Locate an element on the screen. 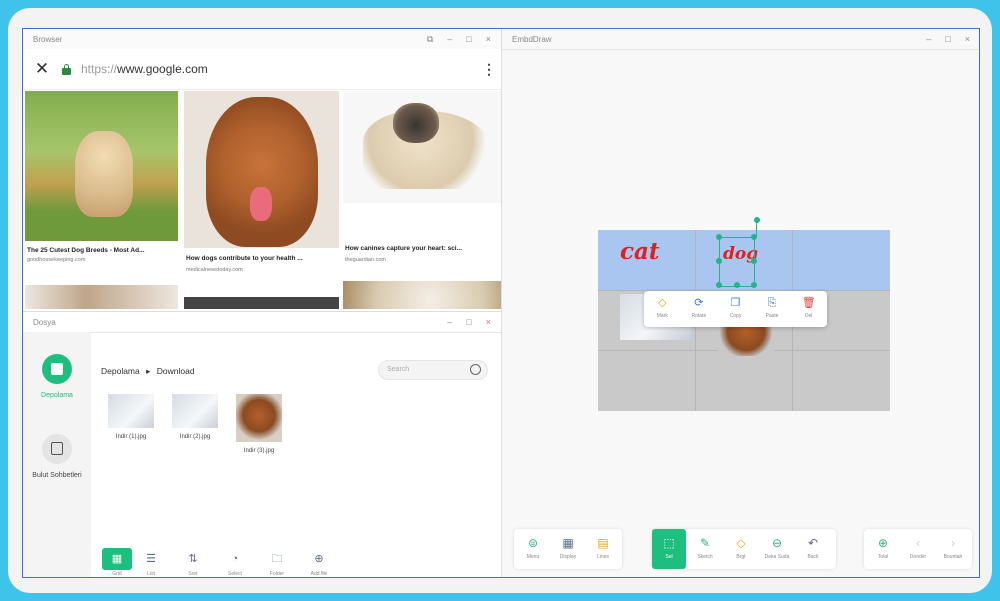 The width and height of the screenshot is (1000, 601). menu-label: Rotate is located at coordinates (699, 316).